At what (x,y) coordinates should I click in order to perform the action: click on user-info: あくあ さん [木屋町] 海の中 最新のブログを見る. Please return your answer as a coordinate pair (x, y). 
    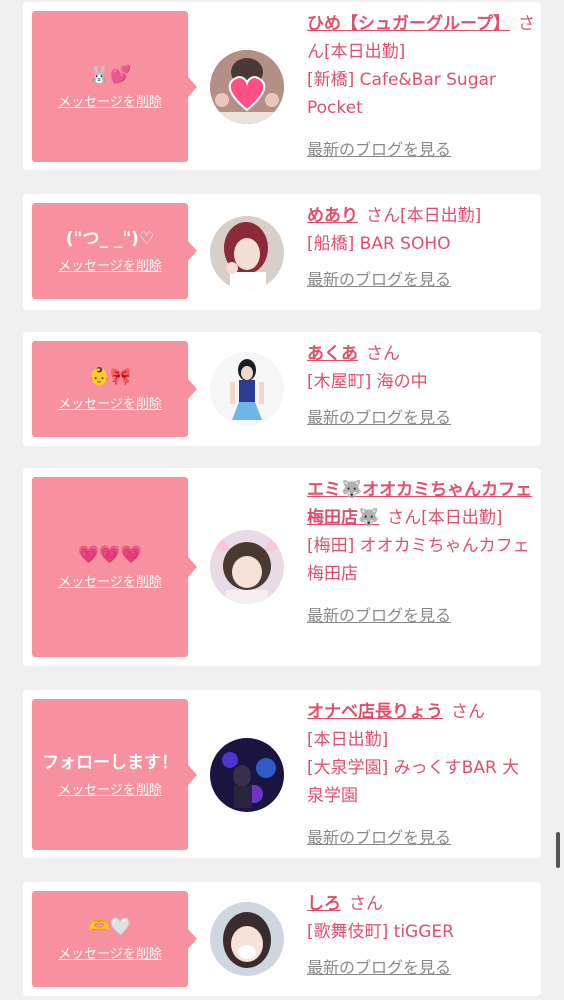
    Looking at the image, I should click on (421, 386).